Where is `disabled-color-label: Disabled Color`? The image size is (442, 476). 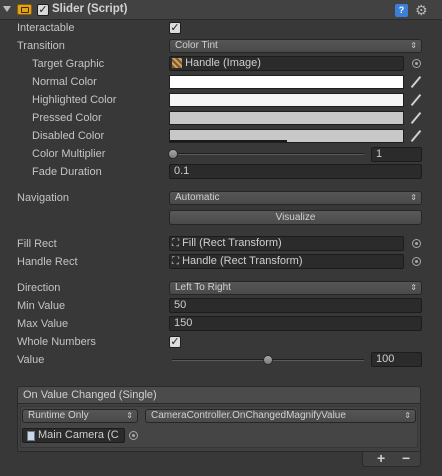
disabled-color-label: Disabled Color is located at coordinates (68, 136).